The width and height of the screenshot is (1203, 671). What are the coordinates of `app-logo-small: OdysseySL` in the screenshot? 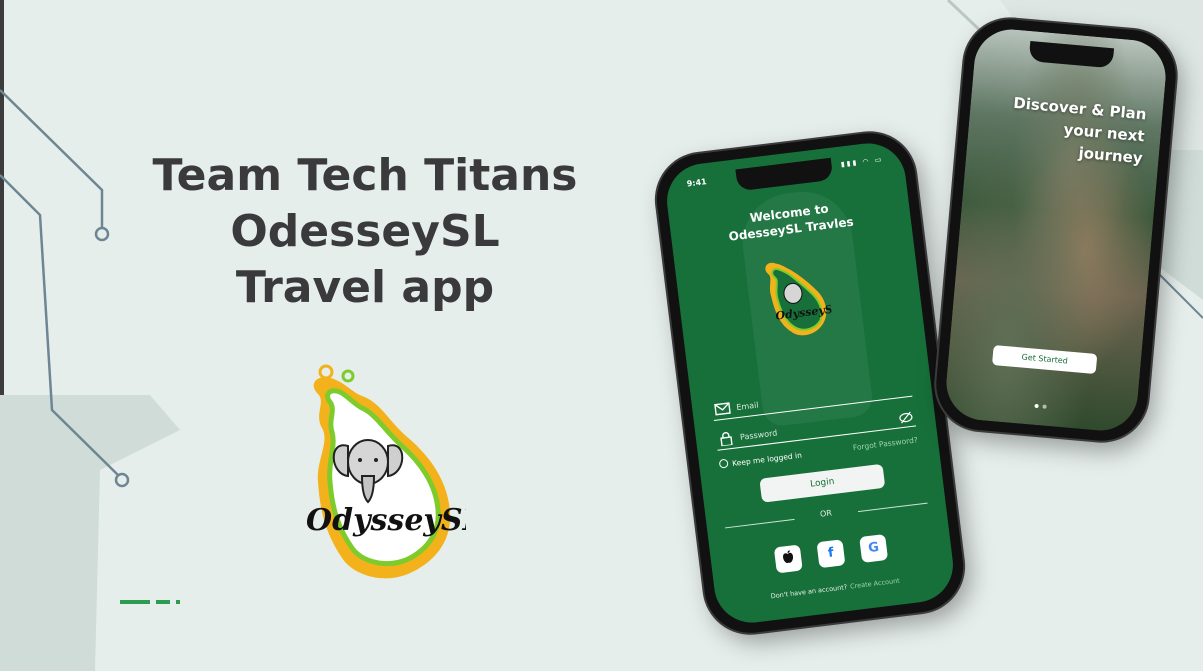 It's located at (800, 299).